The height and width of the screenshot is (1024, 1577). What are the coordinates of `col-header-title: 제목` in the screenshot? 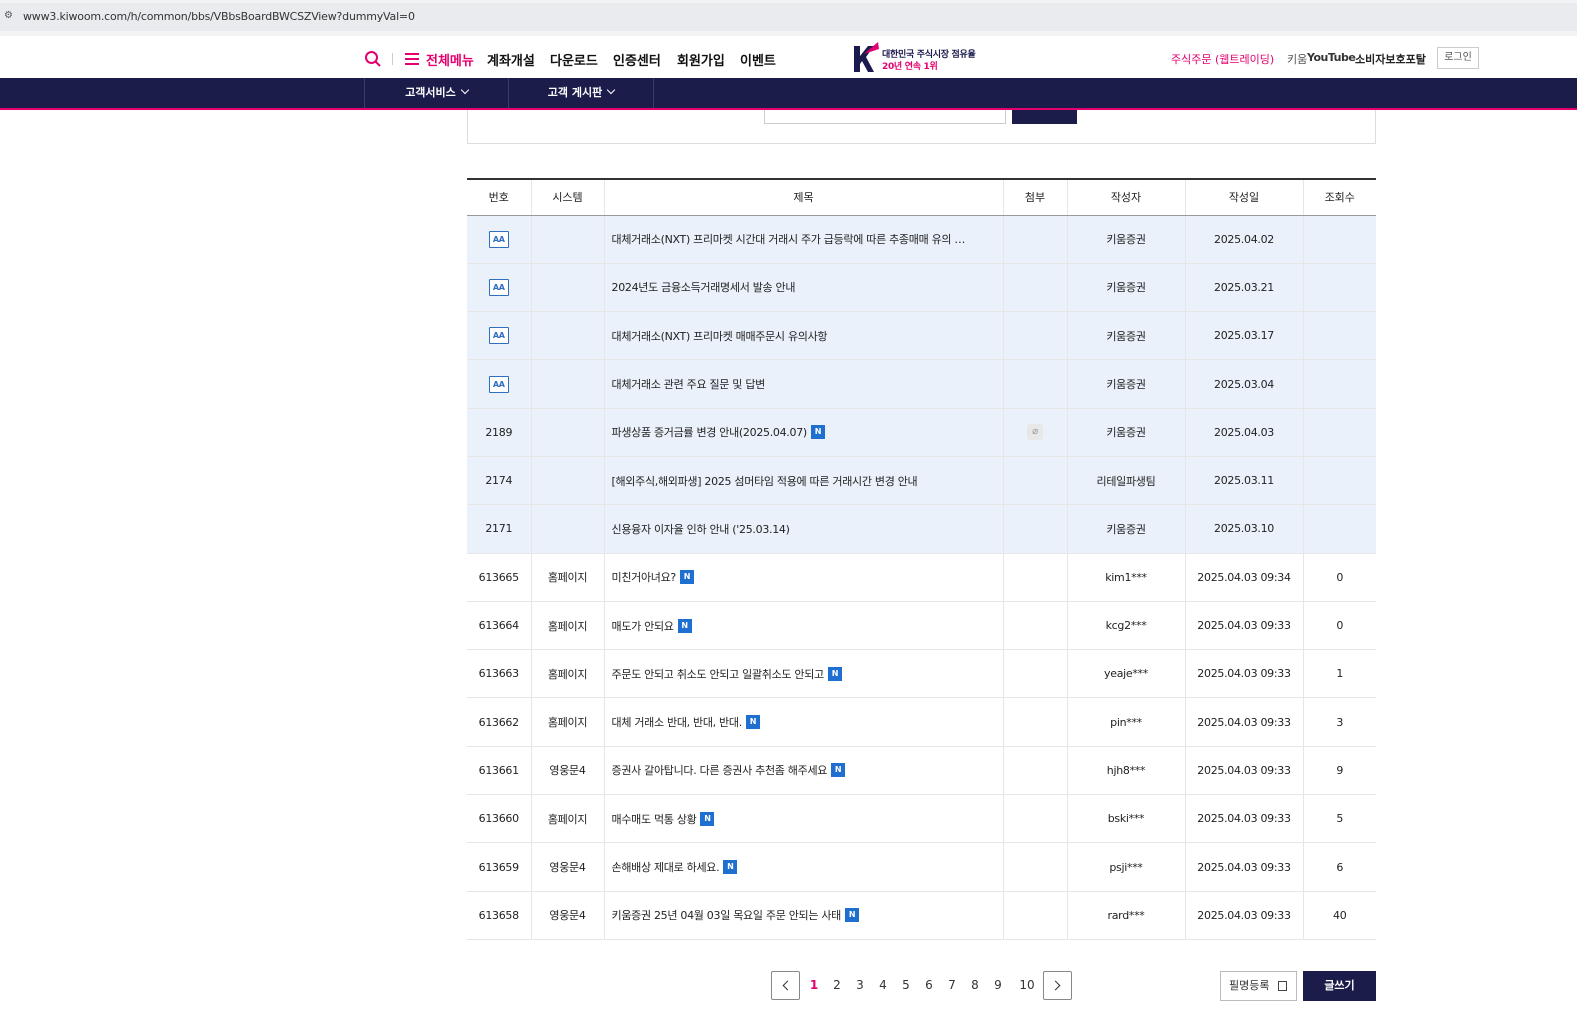 It's located at (803, 197).